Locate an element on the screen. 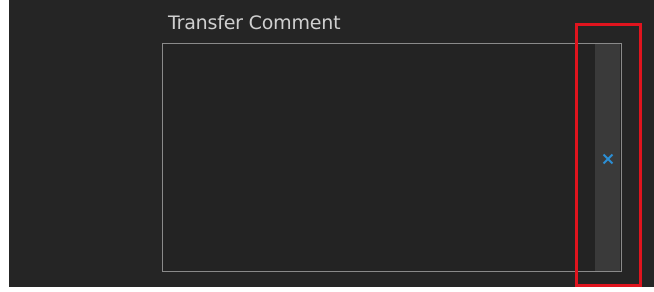  transfer-comment-label: Transfer Comment is located at coordinates (254, 23).